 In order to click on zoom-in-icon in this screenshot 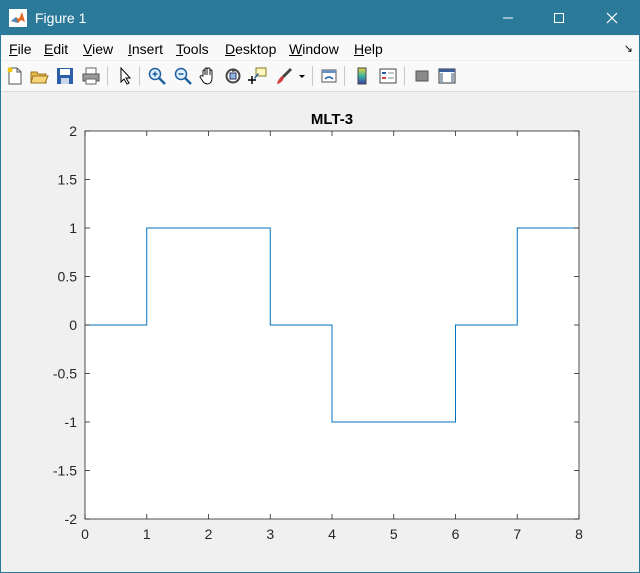, I will do `click(157, 76)`.